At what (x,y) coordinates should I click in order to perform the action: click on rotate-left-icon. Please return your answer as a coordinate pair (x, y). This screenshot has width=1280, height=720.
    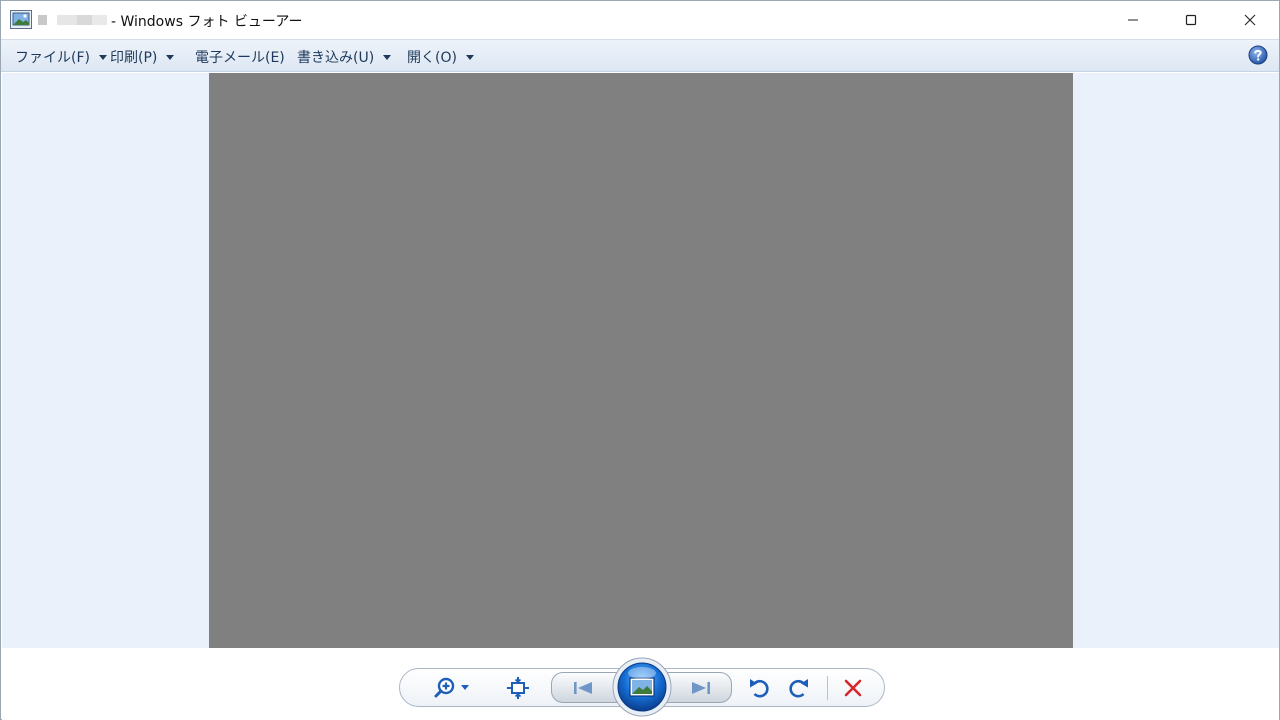
    Looking at the image, I should click on (759, 688).